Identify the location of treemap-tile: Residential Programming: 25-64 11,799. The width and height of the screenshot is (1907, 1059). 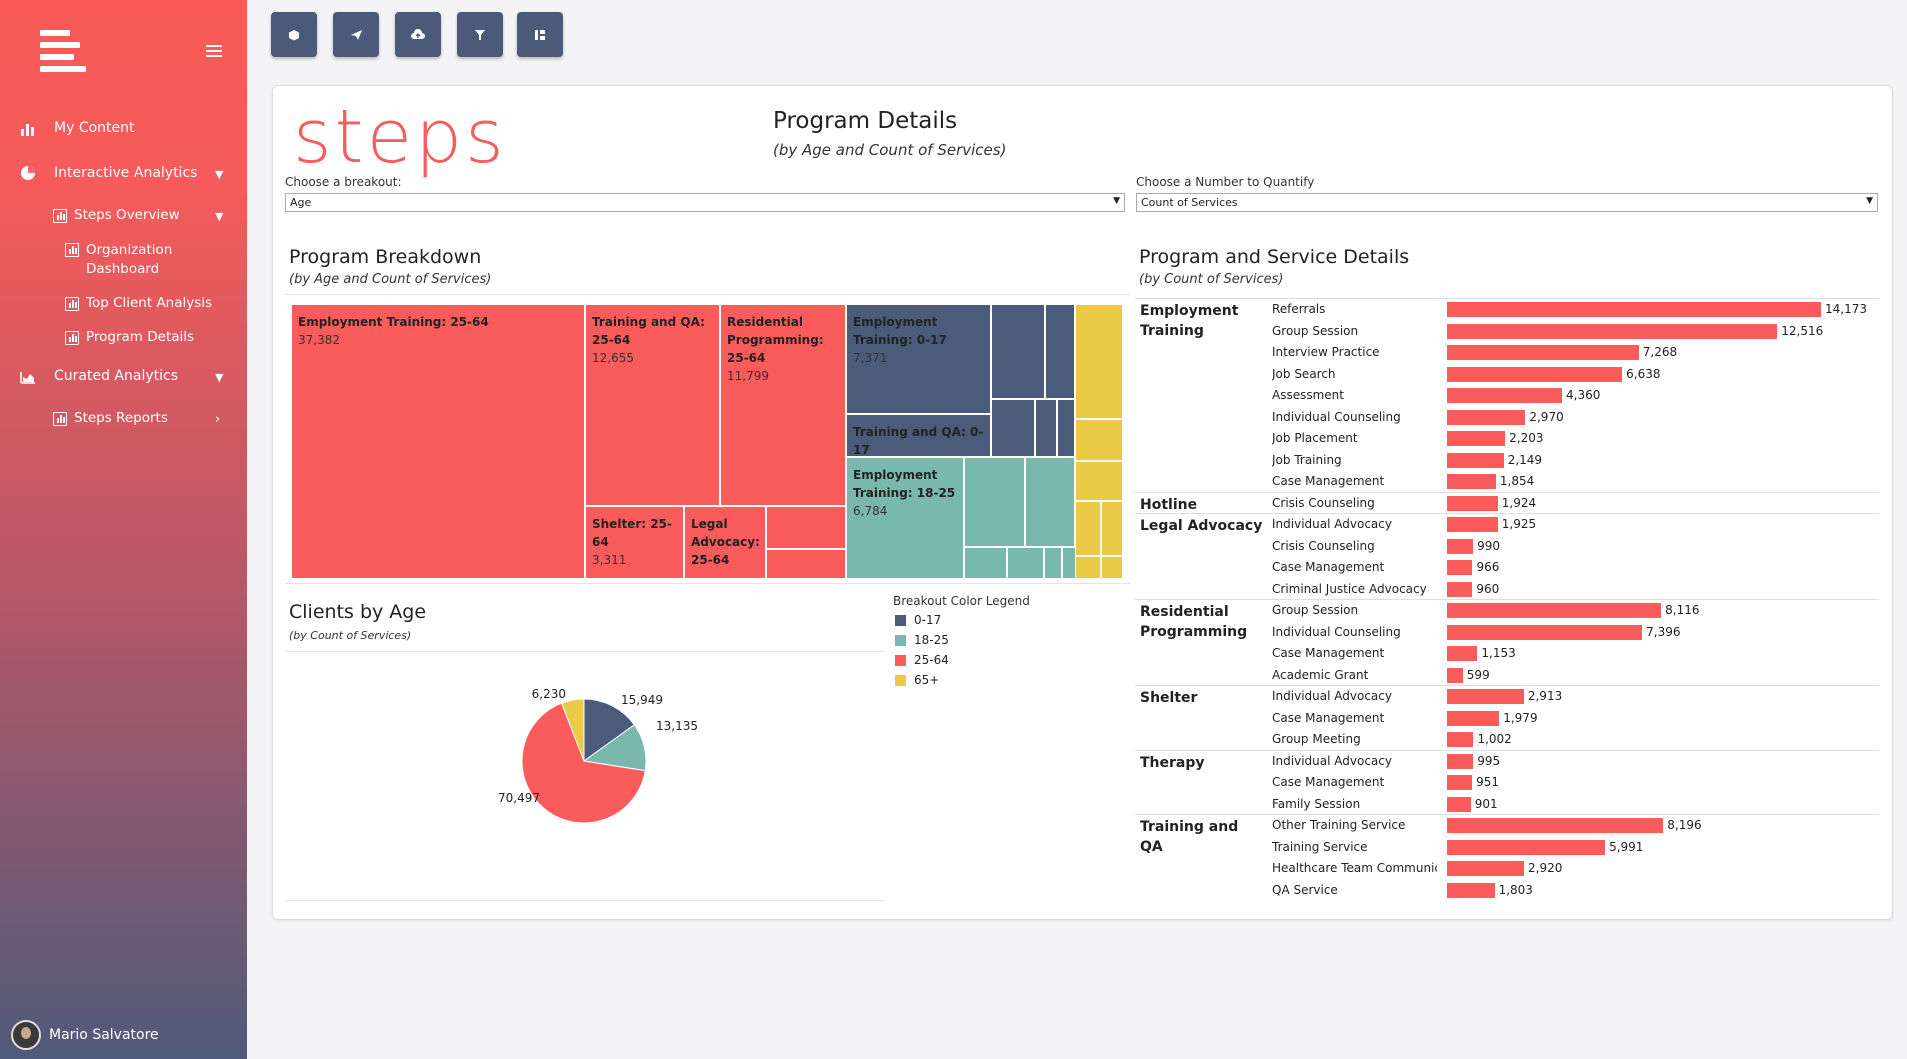
(783, 405).